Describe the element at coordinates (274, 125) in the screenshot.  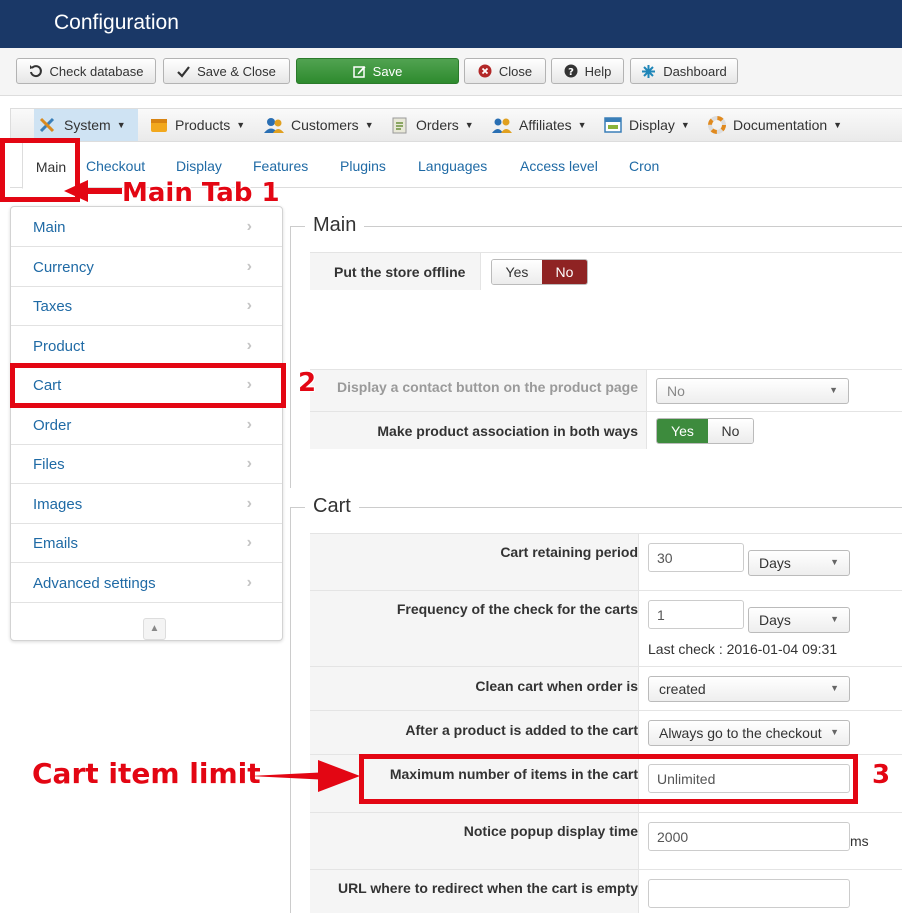
I see `customers-icon` at that location.